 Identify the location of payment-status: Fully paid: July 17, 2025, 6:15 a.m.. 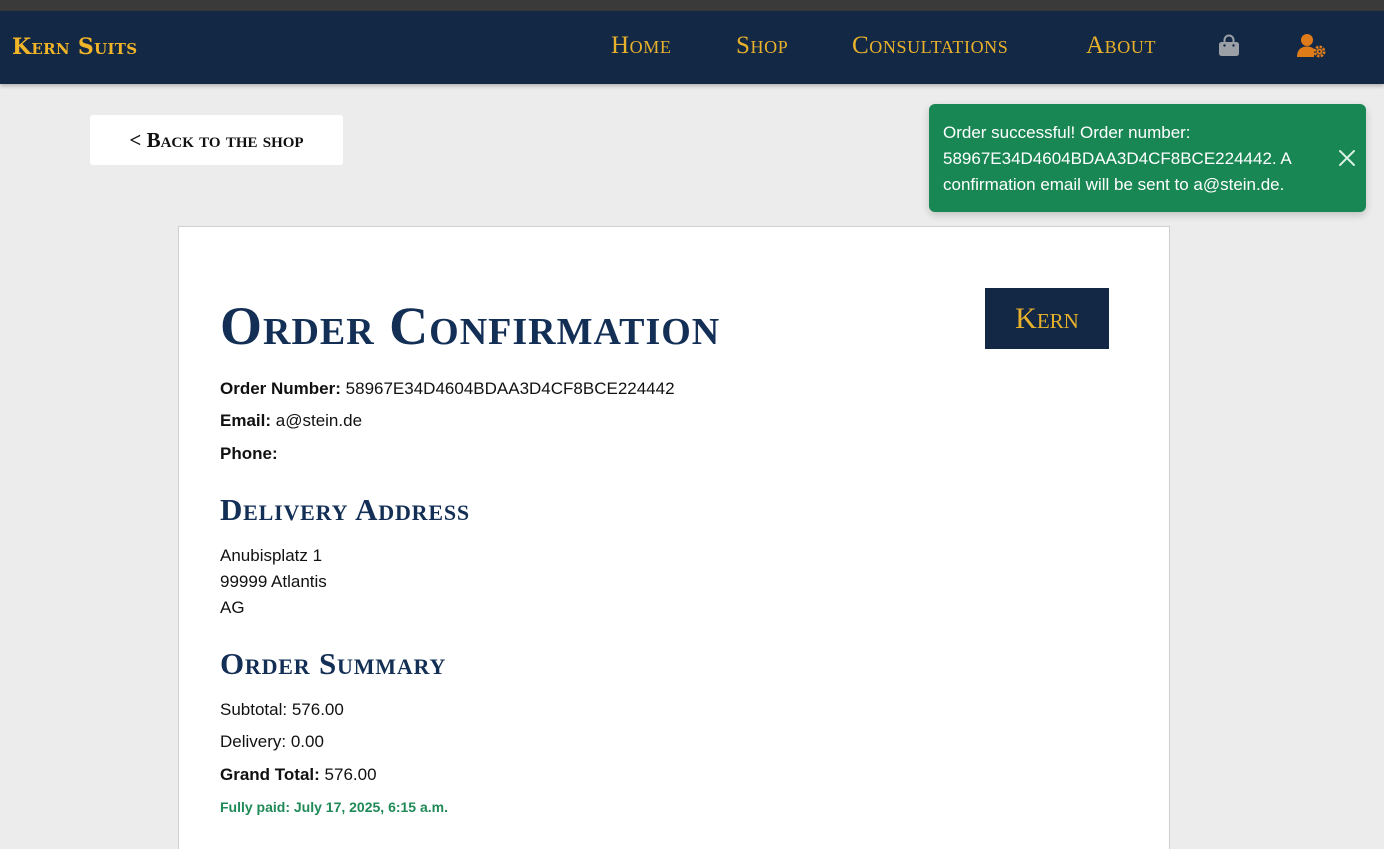
(334, 807).